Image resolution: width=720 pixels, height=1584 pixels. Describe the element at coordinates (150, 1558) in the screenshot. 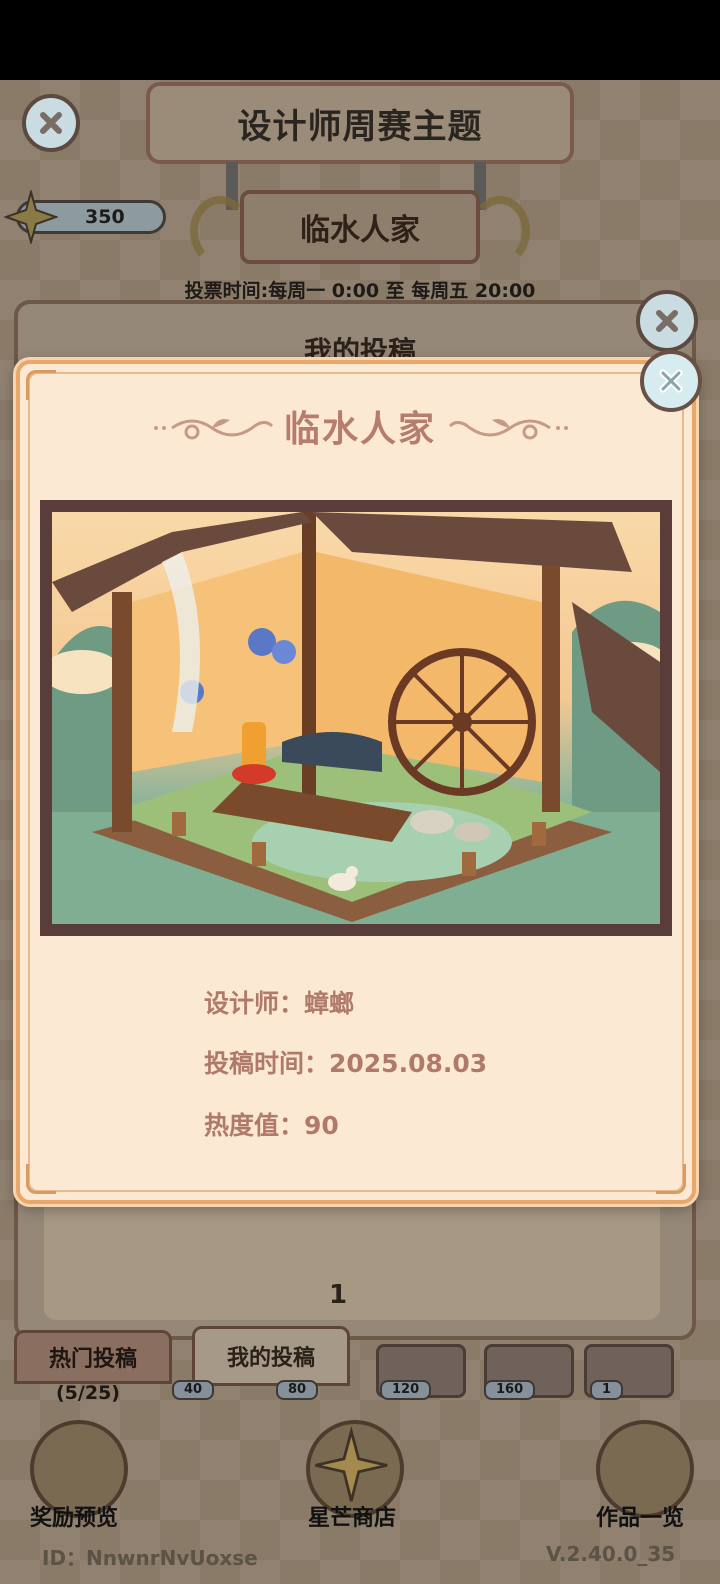

I see `player-id: ID：NnwnrNvUoxse` at that location.